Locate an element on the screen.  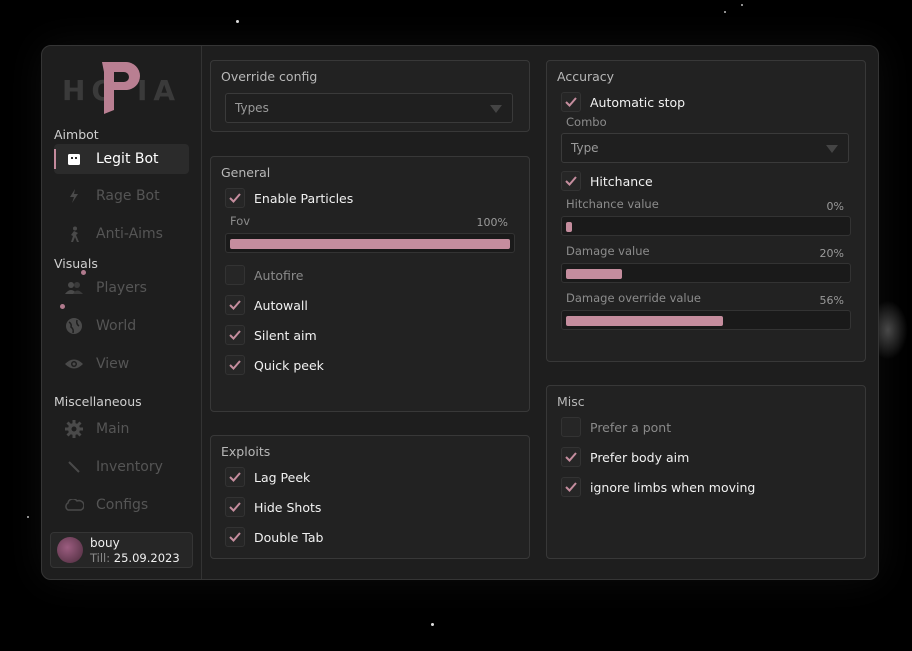
hitchance-slider is located at coordinates (706, 226).